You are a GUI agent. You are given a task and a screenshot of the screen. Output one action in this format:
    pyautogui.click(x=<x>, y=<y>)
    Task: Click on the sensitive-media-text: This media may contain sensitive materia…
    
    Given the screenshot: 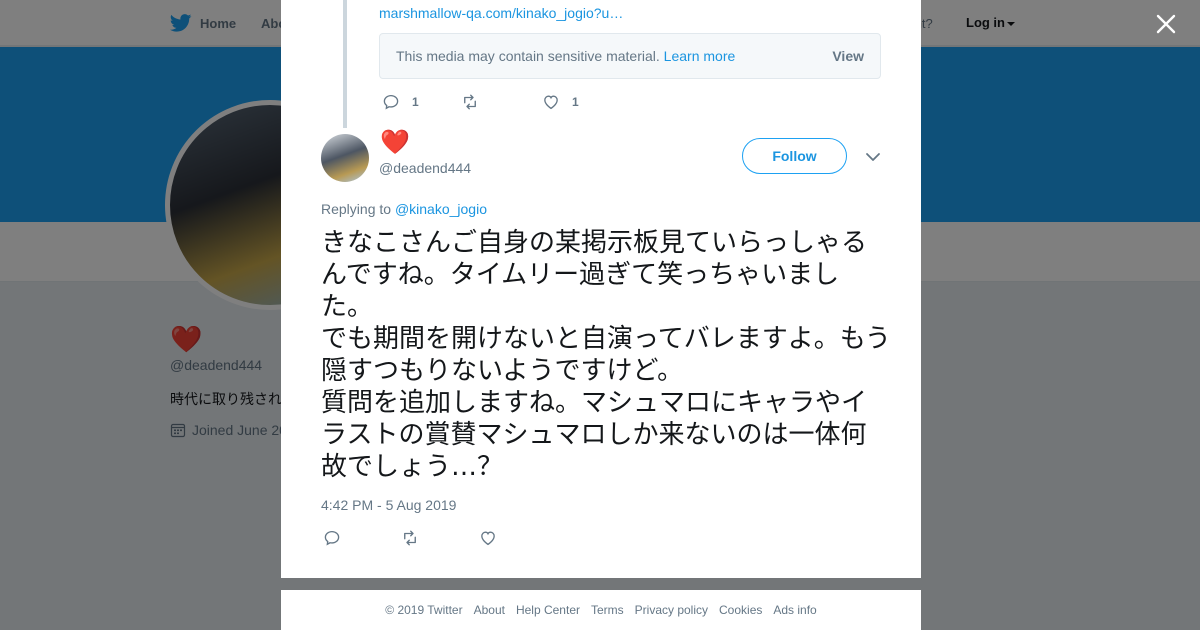 What is the action you would take?
    pyautogui.click(x=565, y=56)
    